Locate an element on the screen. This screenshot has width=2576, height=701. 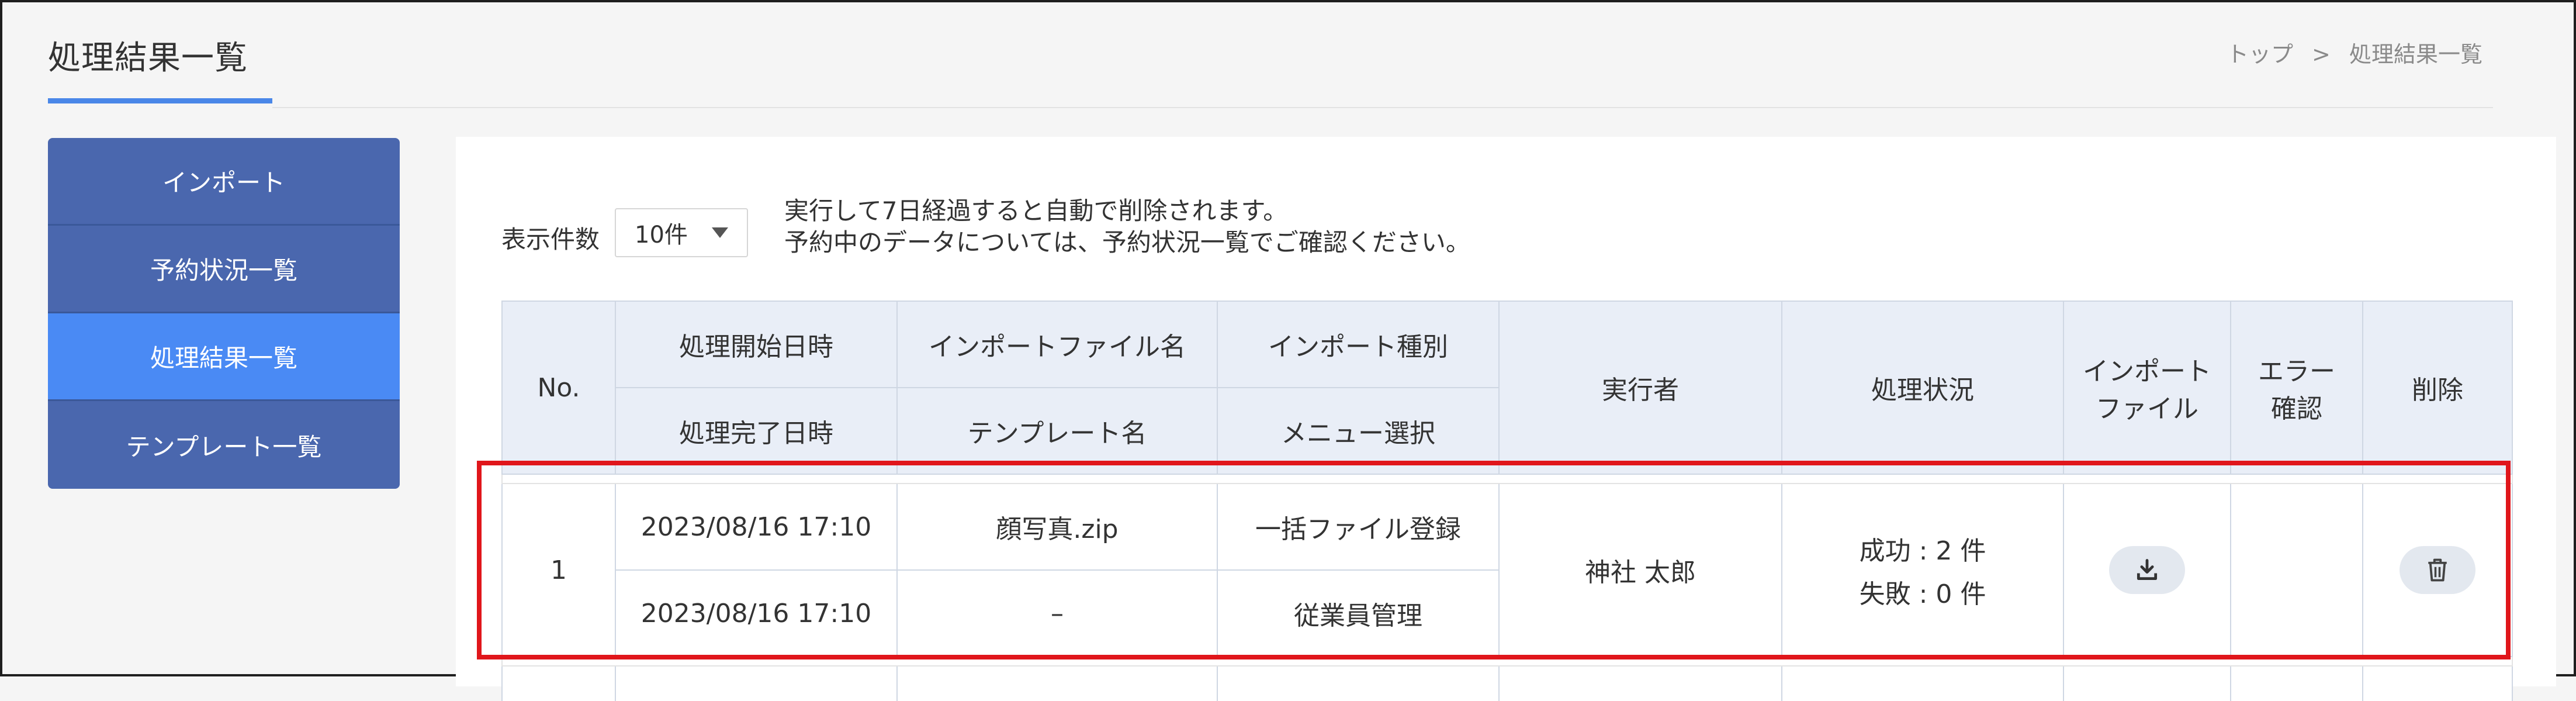
row-menu-select: 従業員管理 is located at coordinates (1358, 613).